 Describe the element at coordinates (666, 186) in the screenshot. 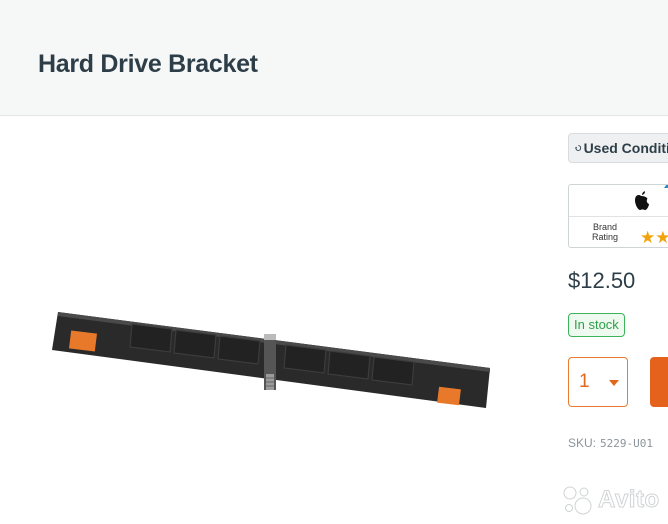

I see `brand-indicator` at that location.